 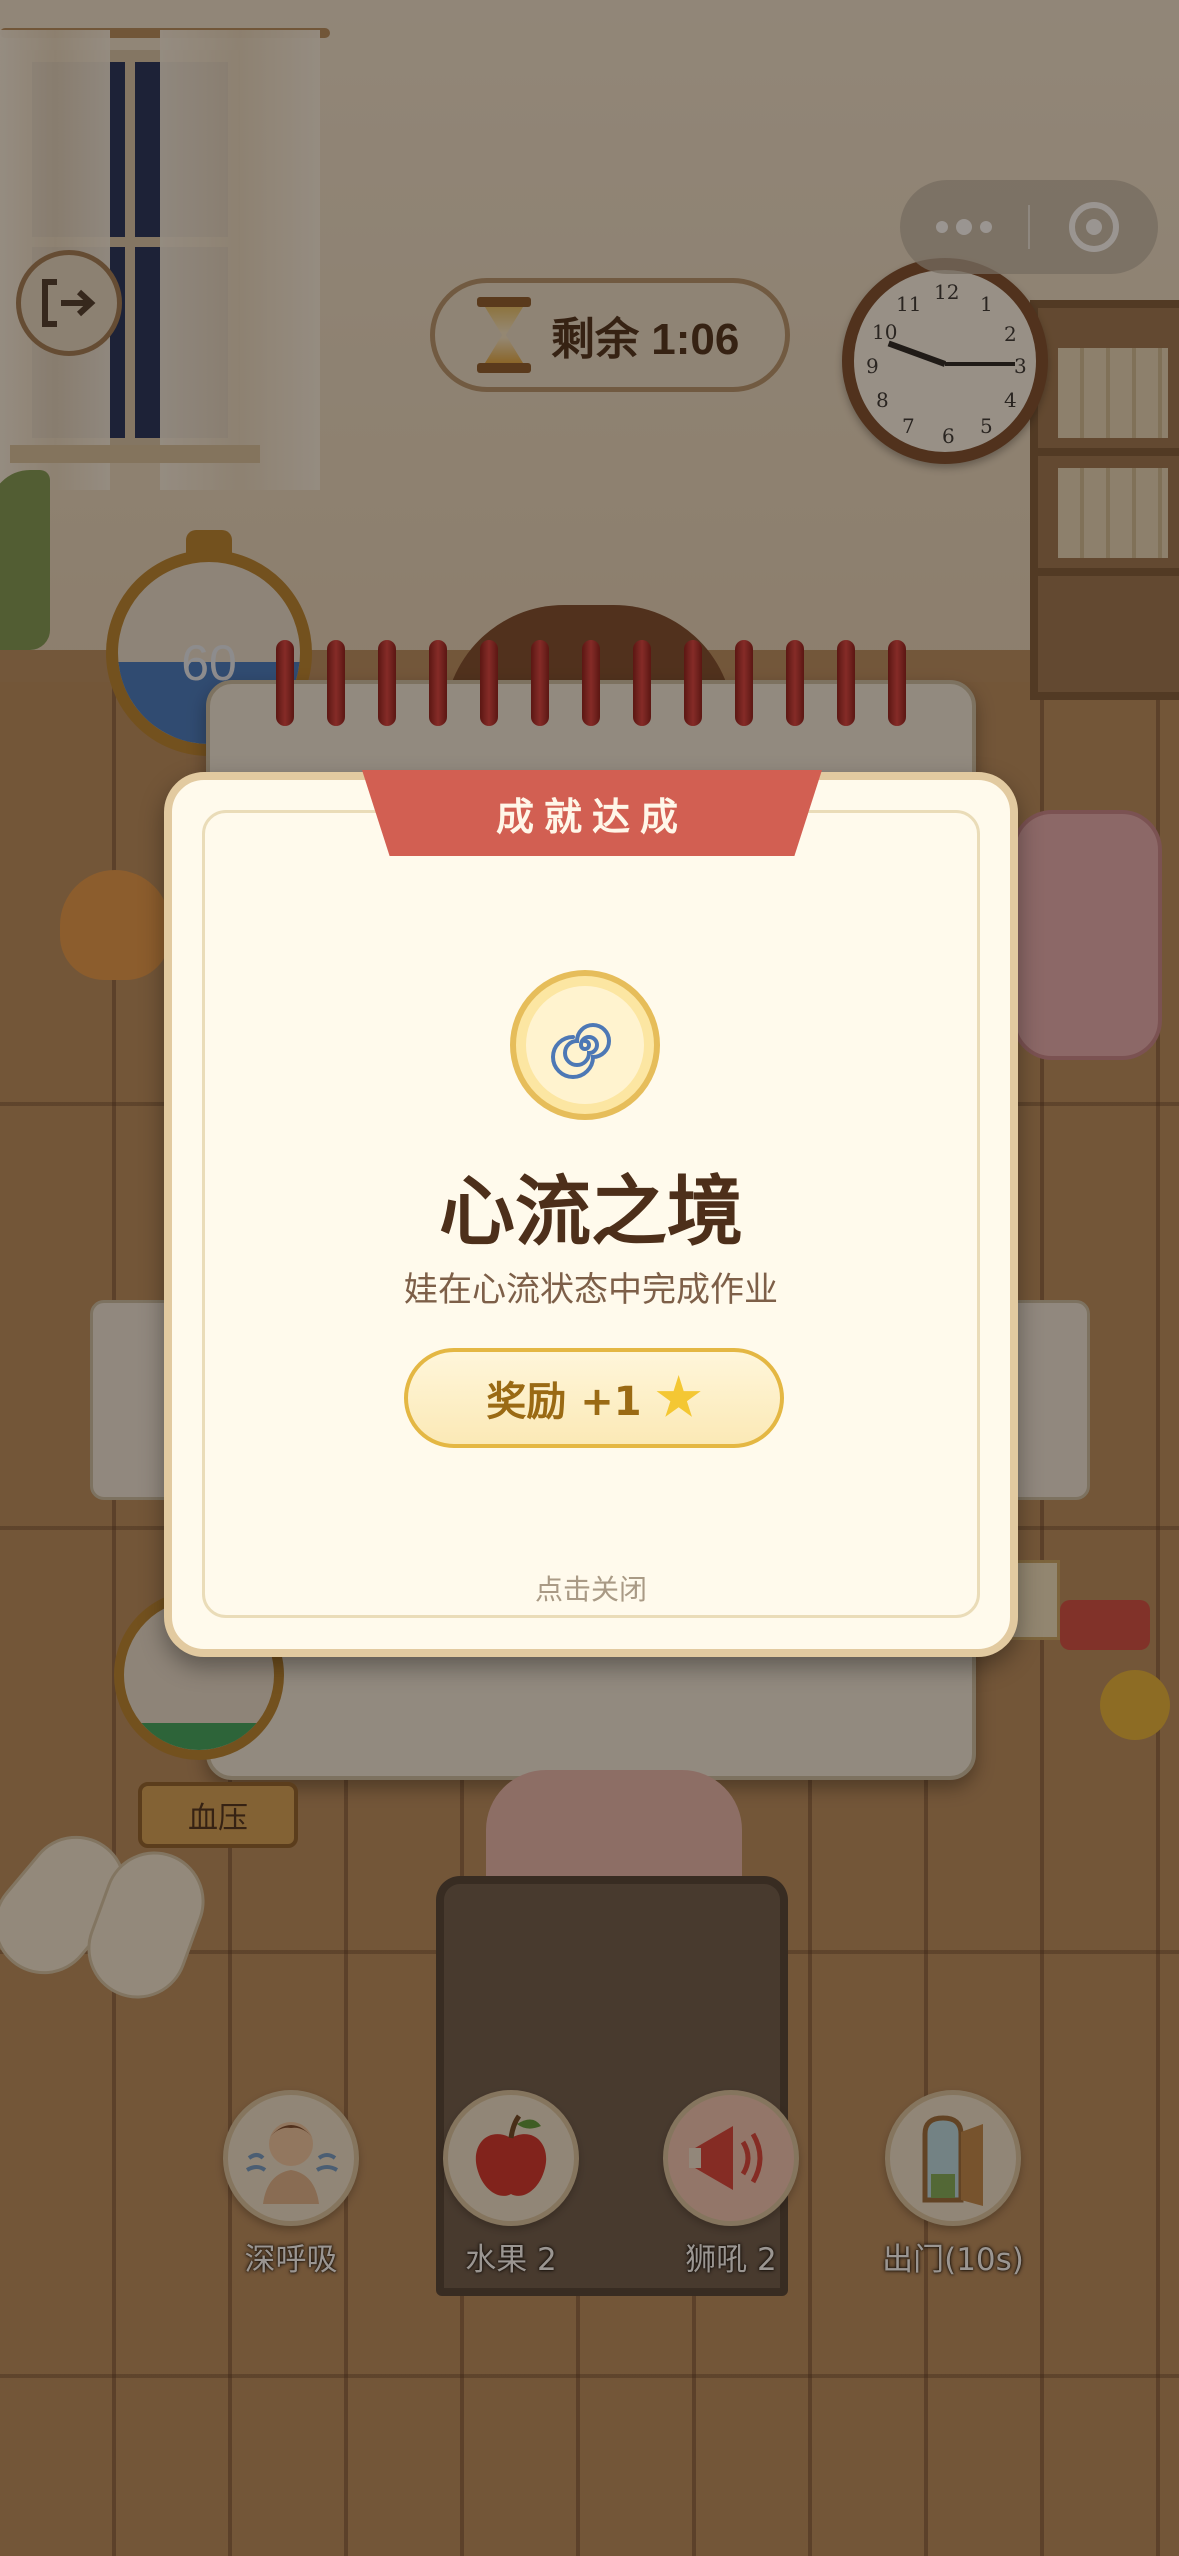 I want to click on achievement-badge, so click(x=585, y=1045).